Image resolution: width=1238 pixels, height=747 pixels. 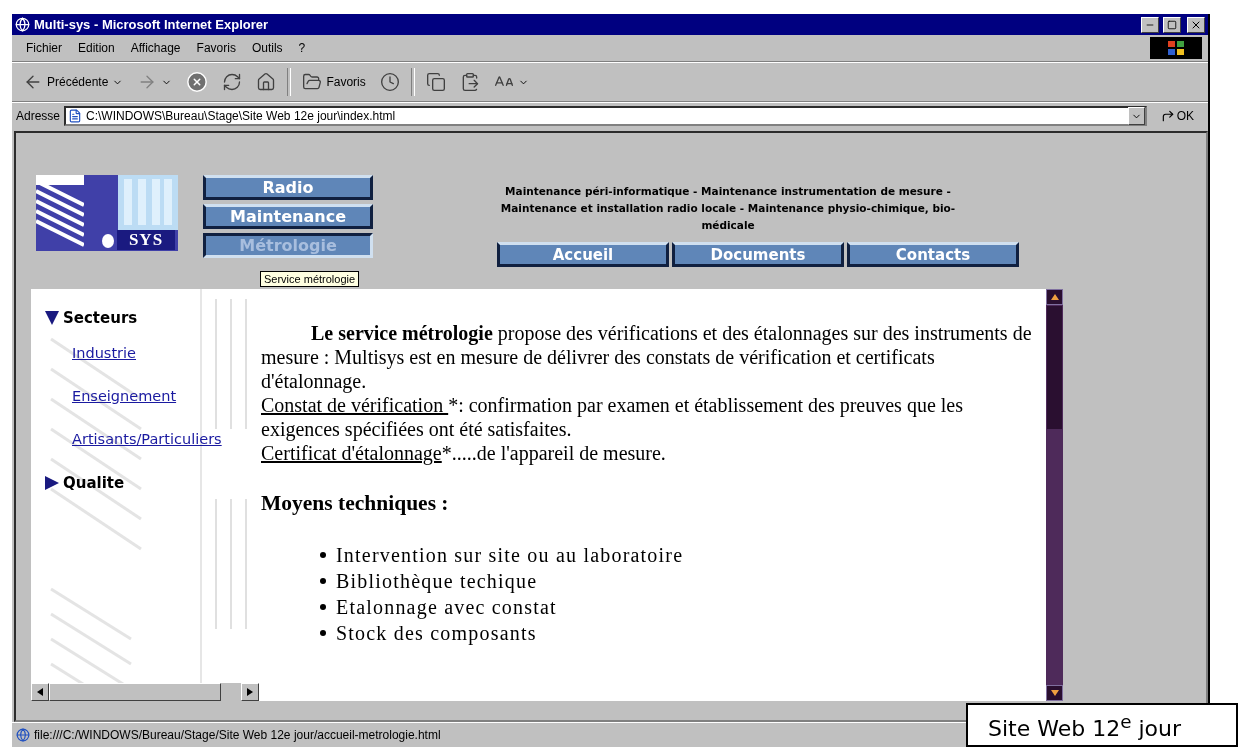 I want to click on nav-button: Contacts, so click(x=933, y=254).